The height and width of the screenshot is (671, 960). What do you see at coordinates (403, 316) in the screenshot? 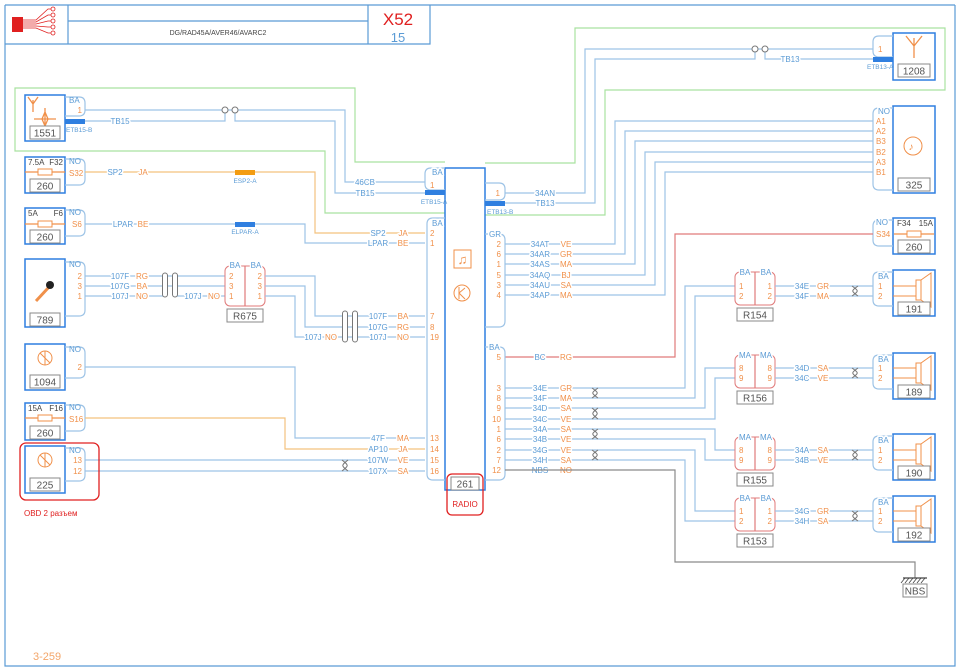
I see `wire-label: BA` at bounding box center [403, 316].